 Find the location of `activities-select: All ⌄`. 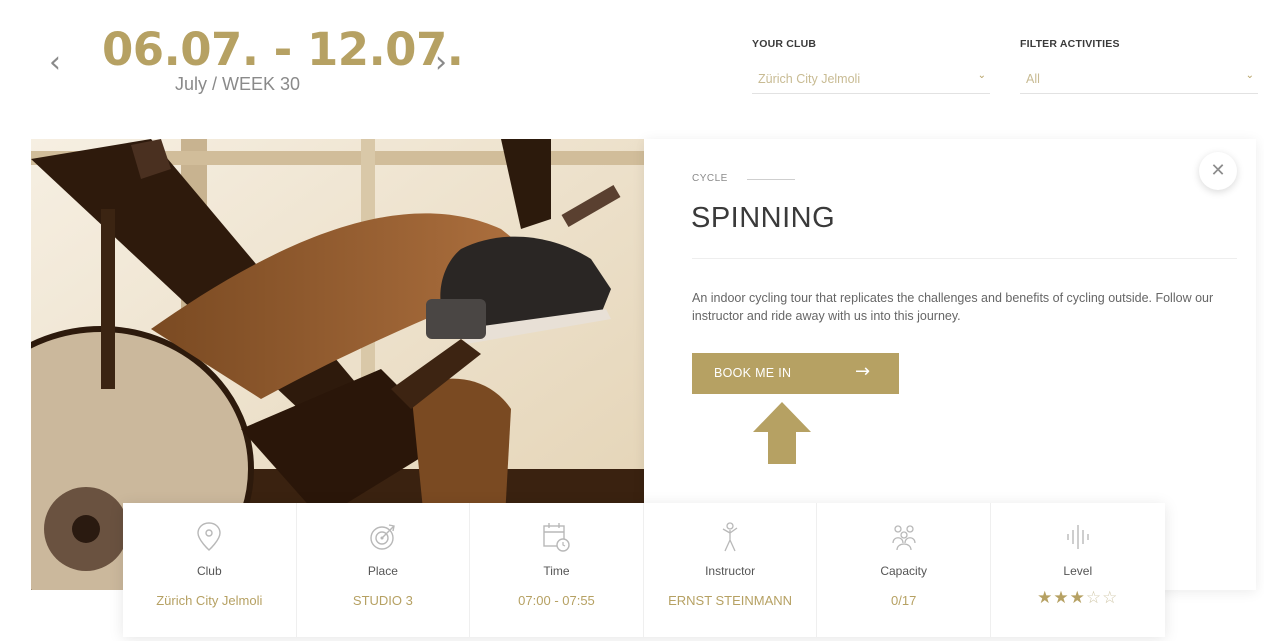

activities-select: All ⌄ is located at coordinates (1139, 81).